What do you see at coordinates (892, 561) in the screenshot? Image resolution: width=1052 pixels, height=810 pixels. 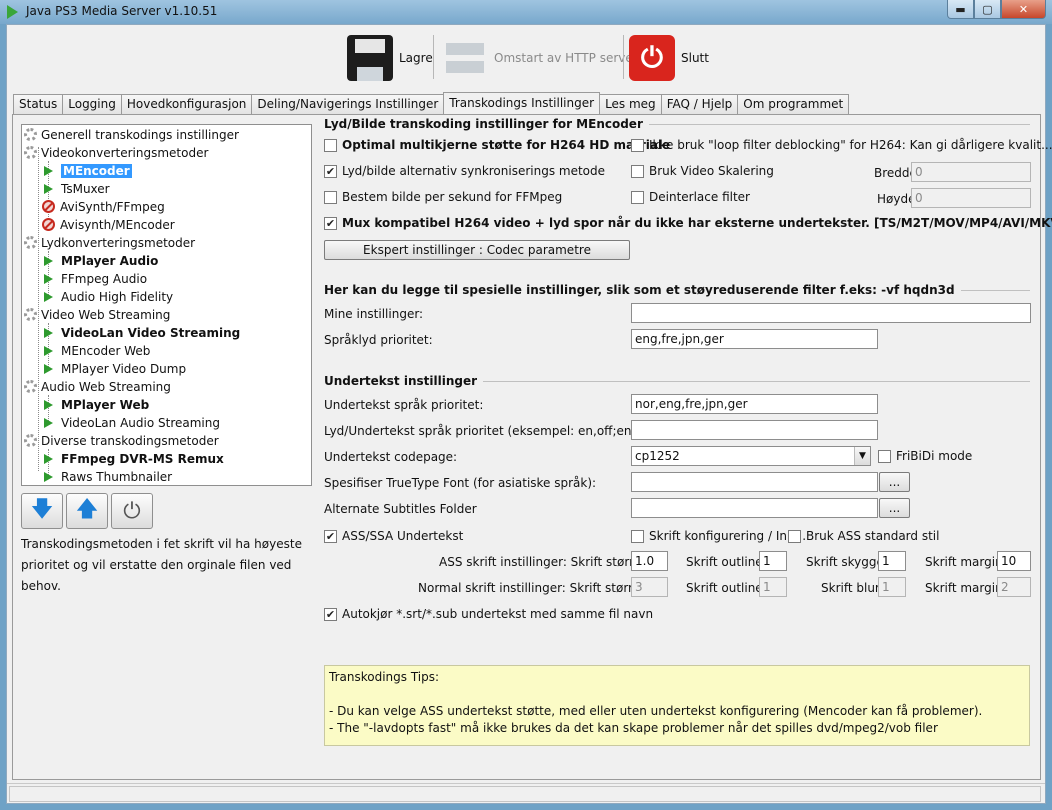 I see `ass-shadow-input: 1` at bounding box center [892, 561].